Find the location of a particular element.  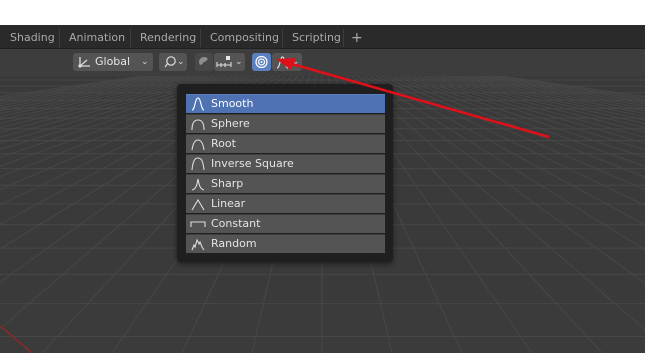

annotation-arrowhead is located at coordinates (286, 64).